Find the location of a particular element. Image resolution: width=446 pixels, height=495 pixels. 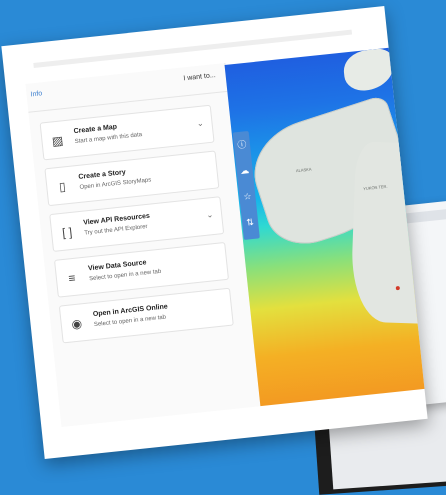

item-title: Create a Story is located at coordinates (102, 174).